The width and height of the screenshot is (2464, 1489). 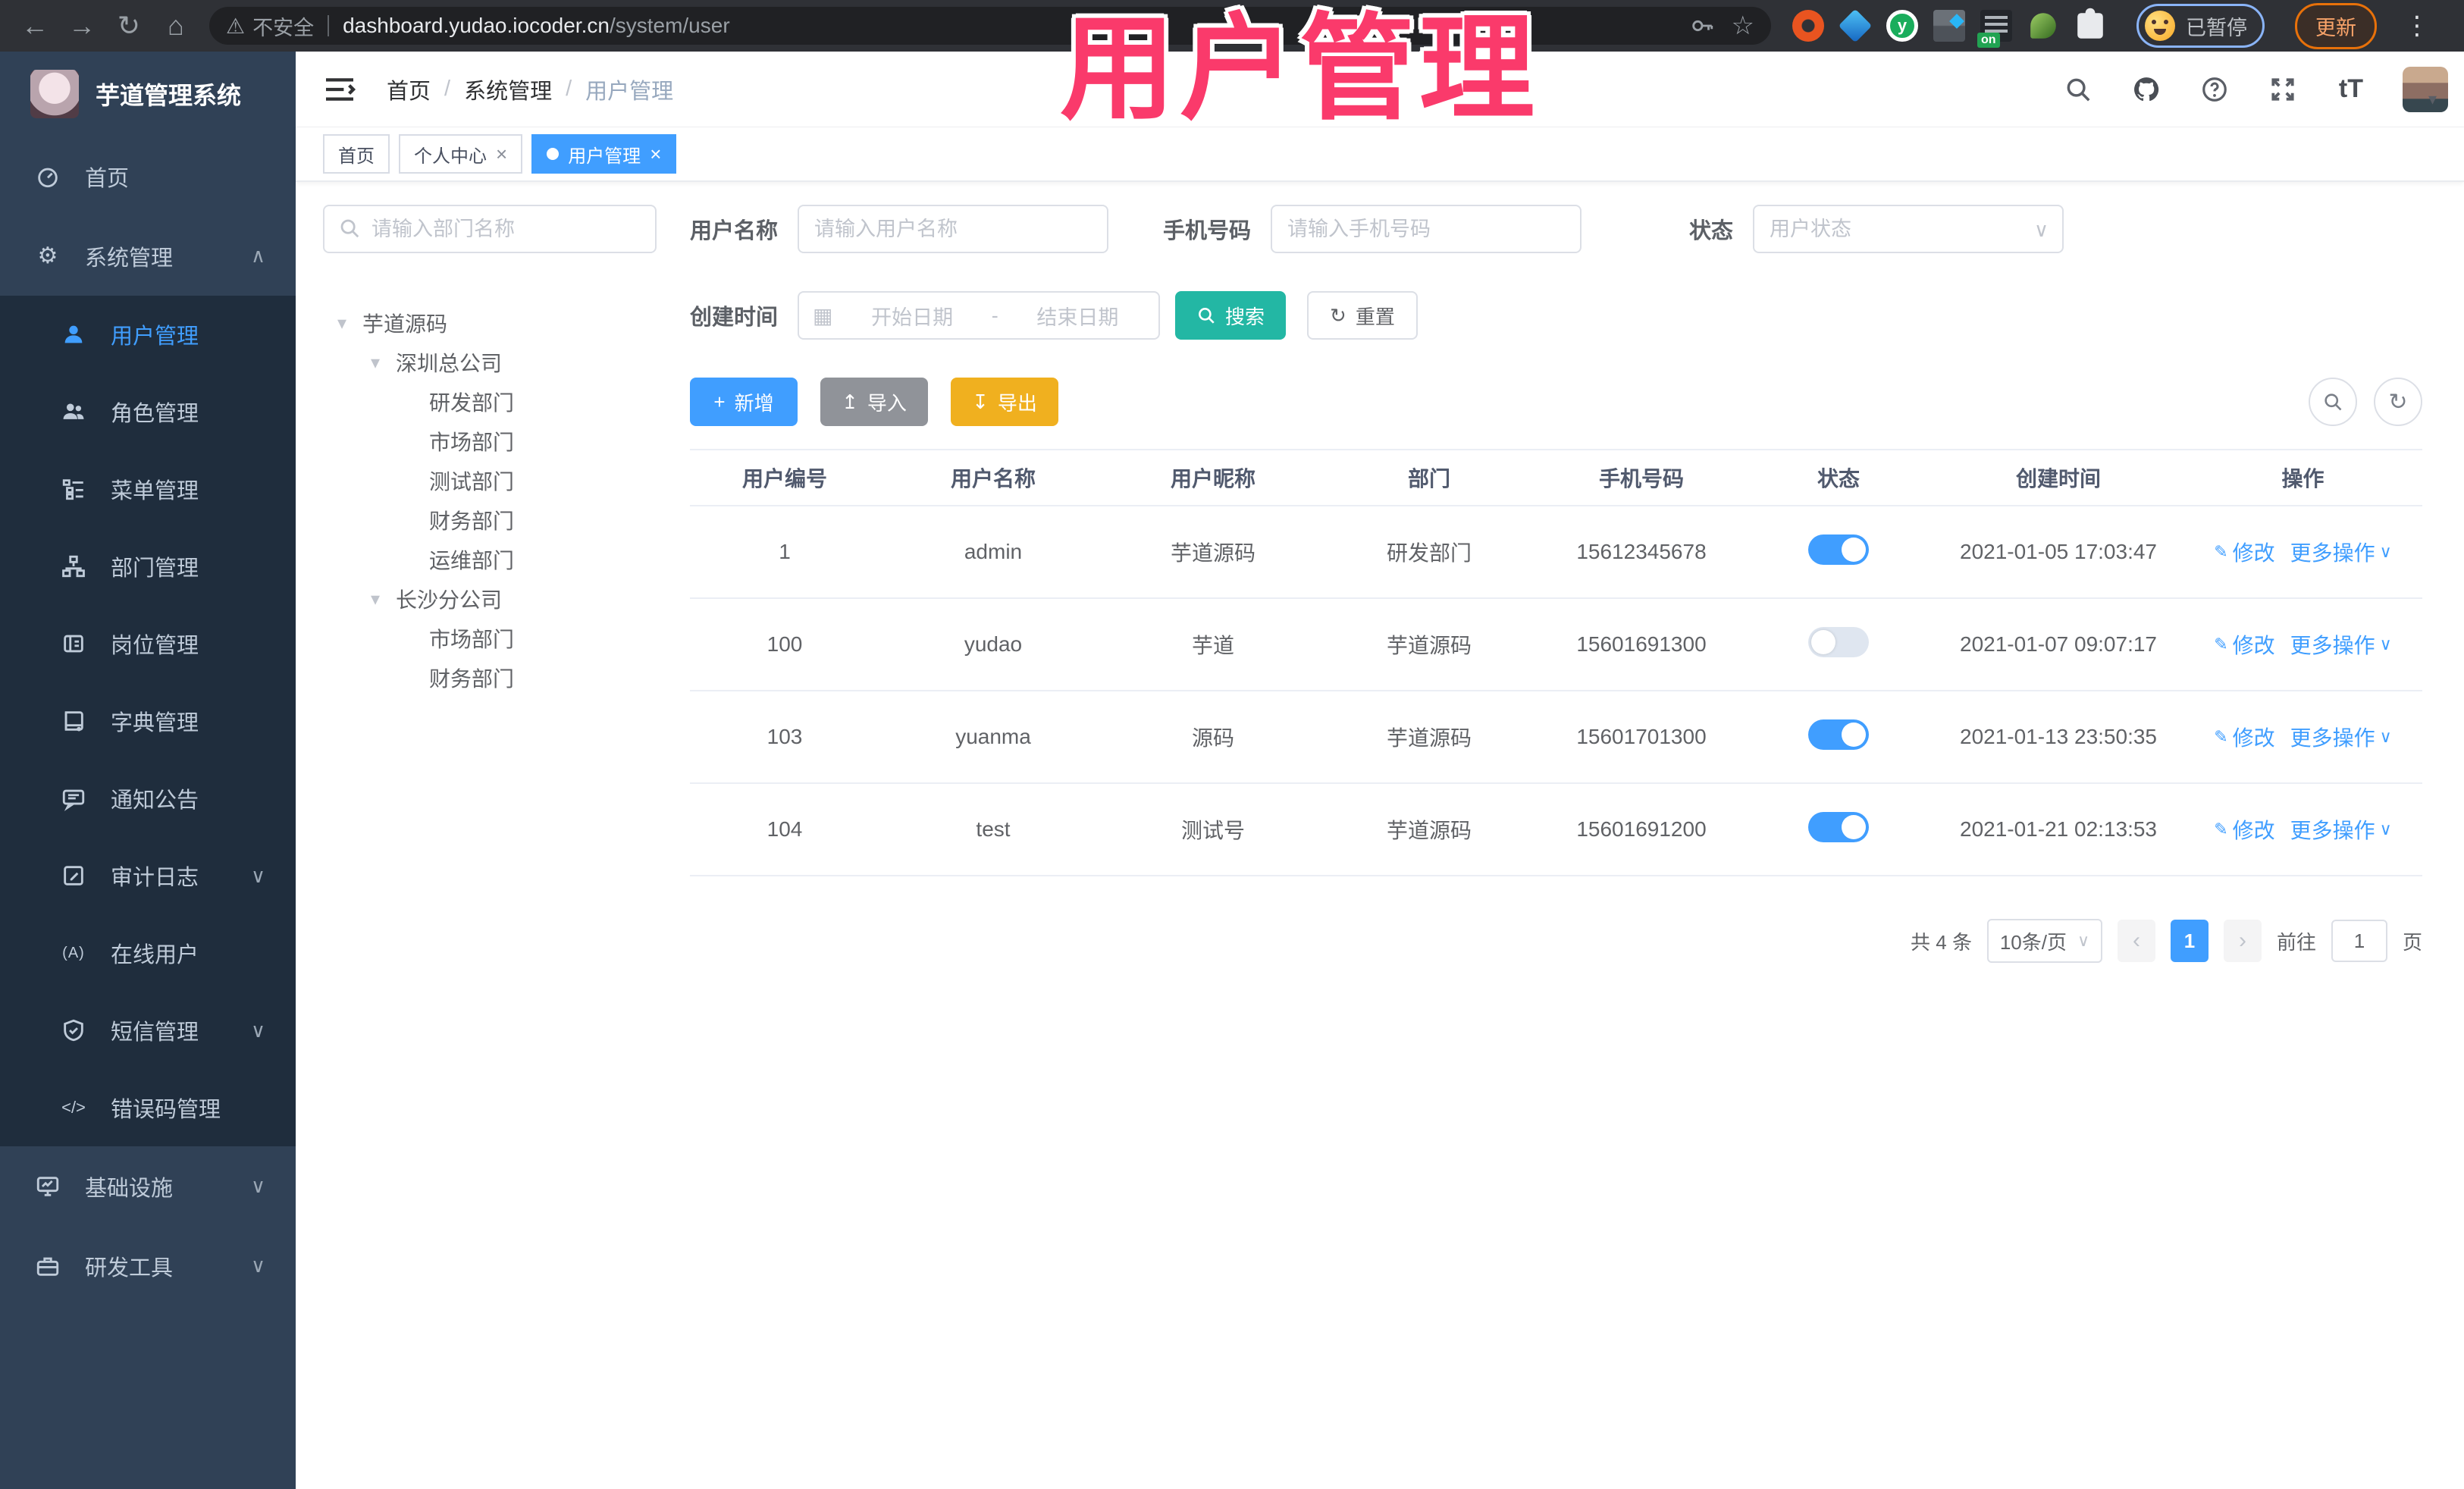 I want to click on extension-grid-icon, so click(x=1949, y=26).